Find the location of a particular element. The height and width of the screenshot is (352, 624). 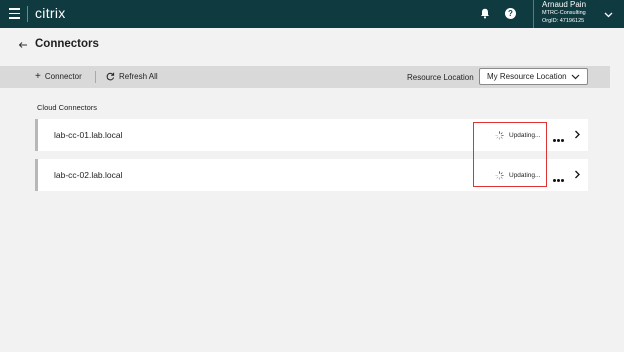

logo-divider is located at coordinates (27, 14).